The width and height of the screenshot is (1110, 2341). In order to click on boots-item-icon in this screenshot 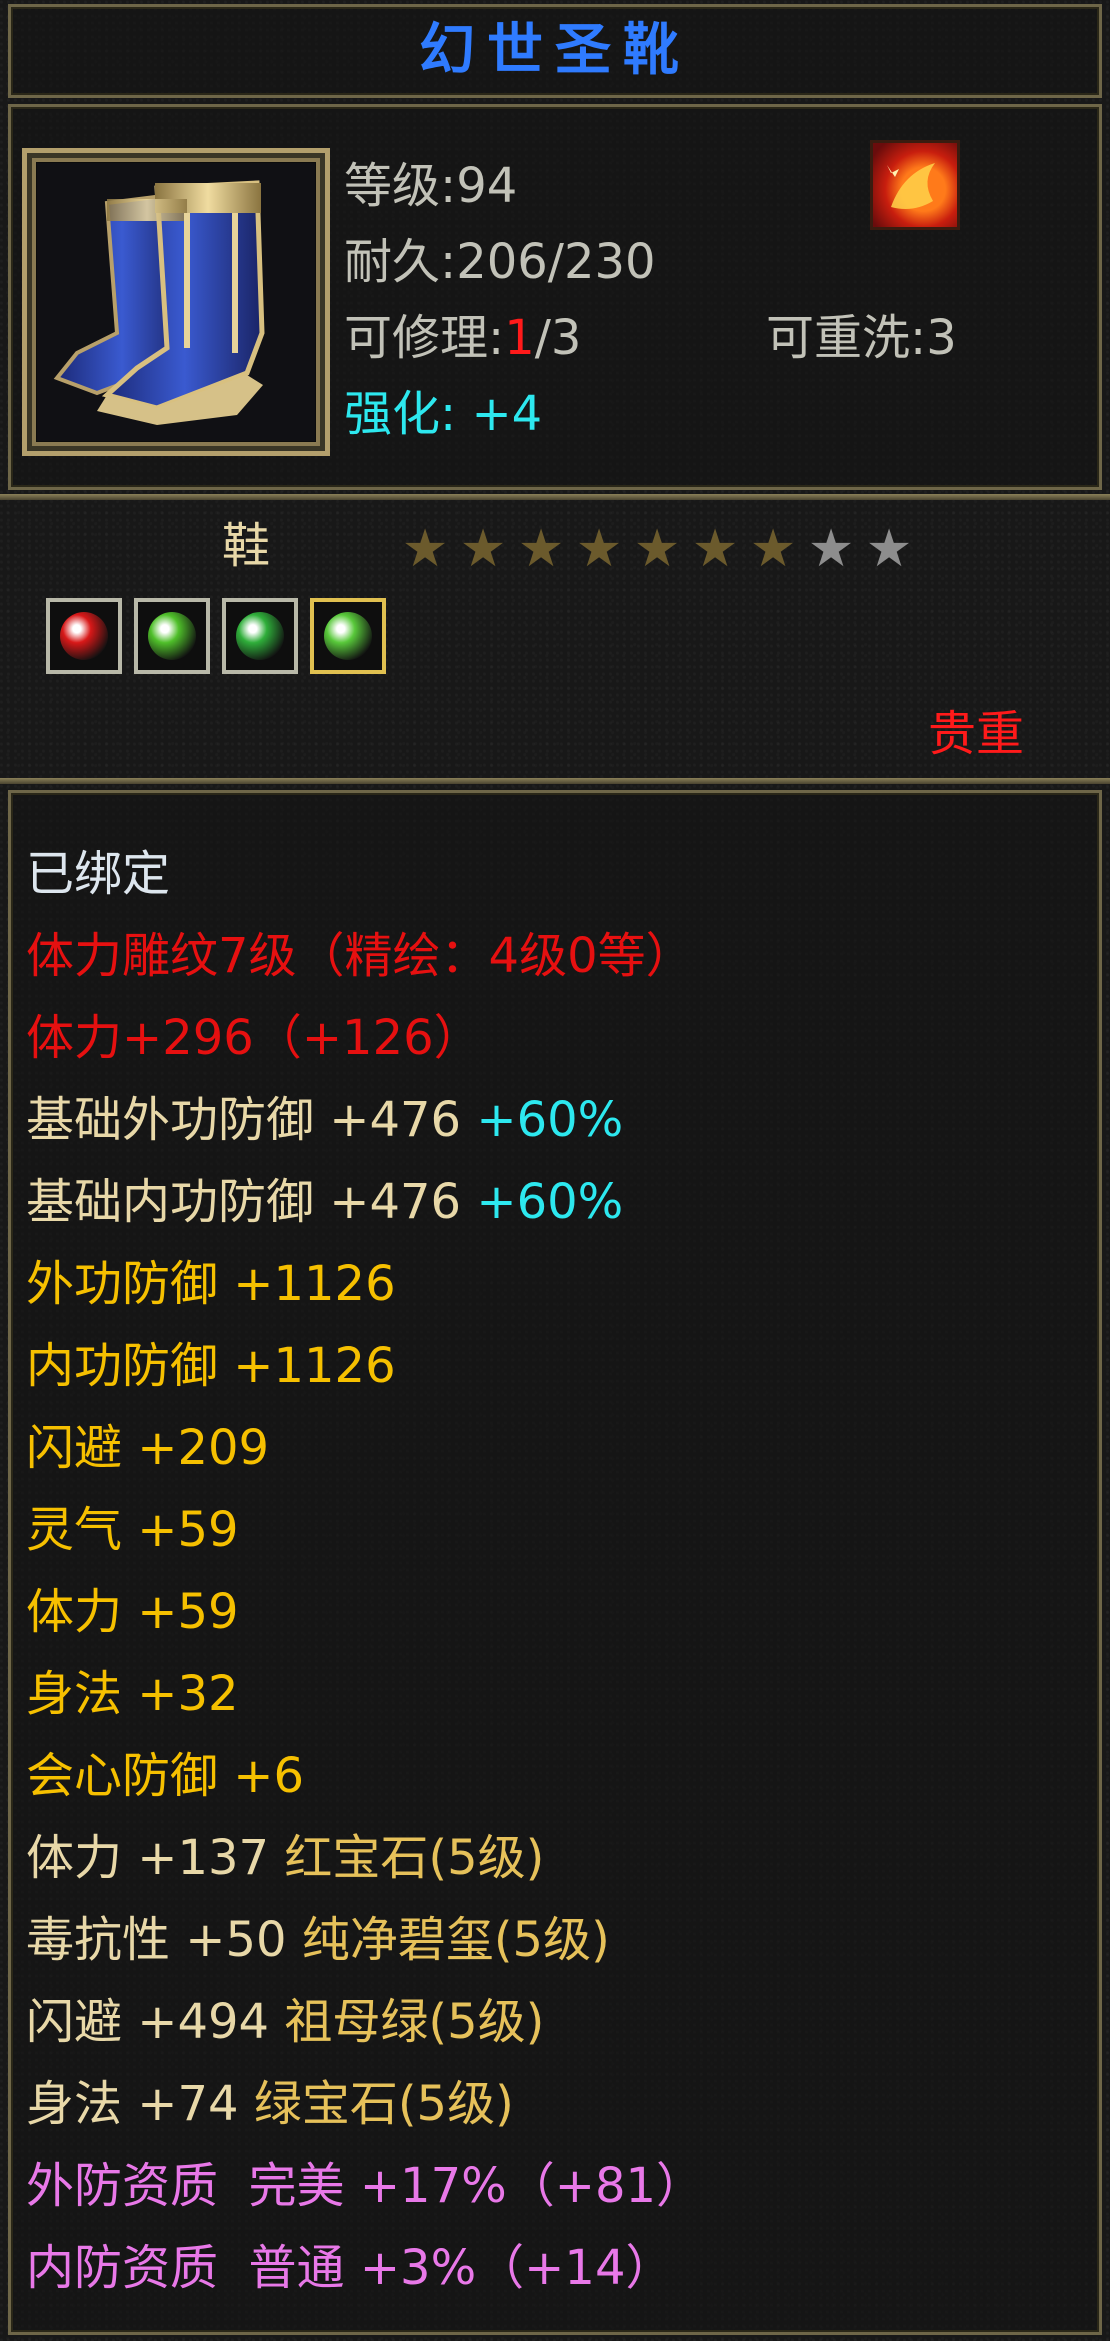, I will do `click(176, 302)`.